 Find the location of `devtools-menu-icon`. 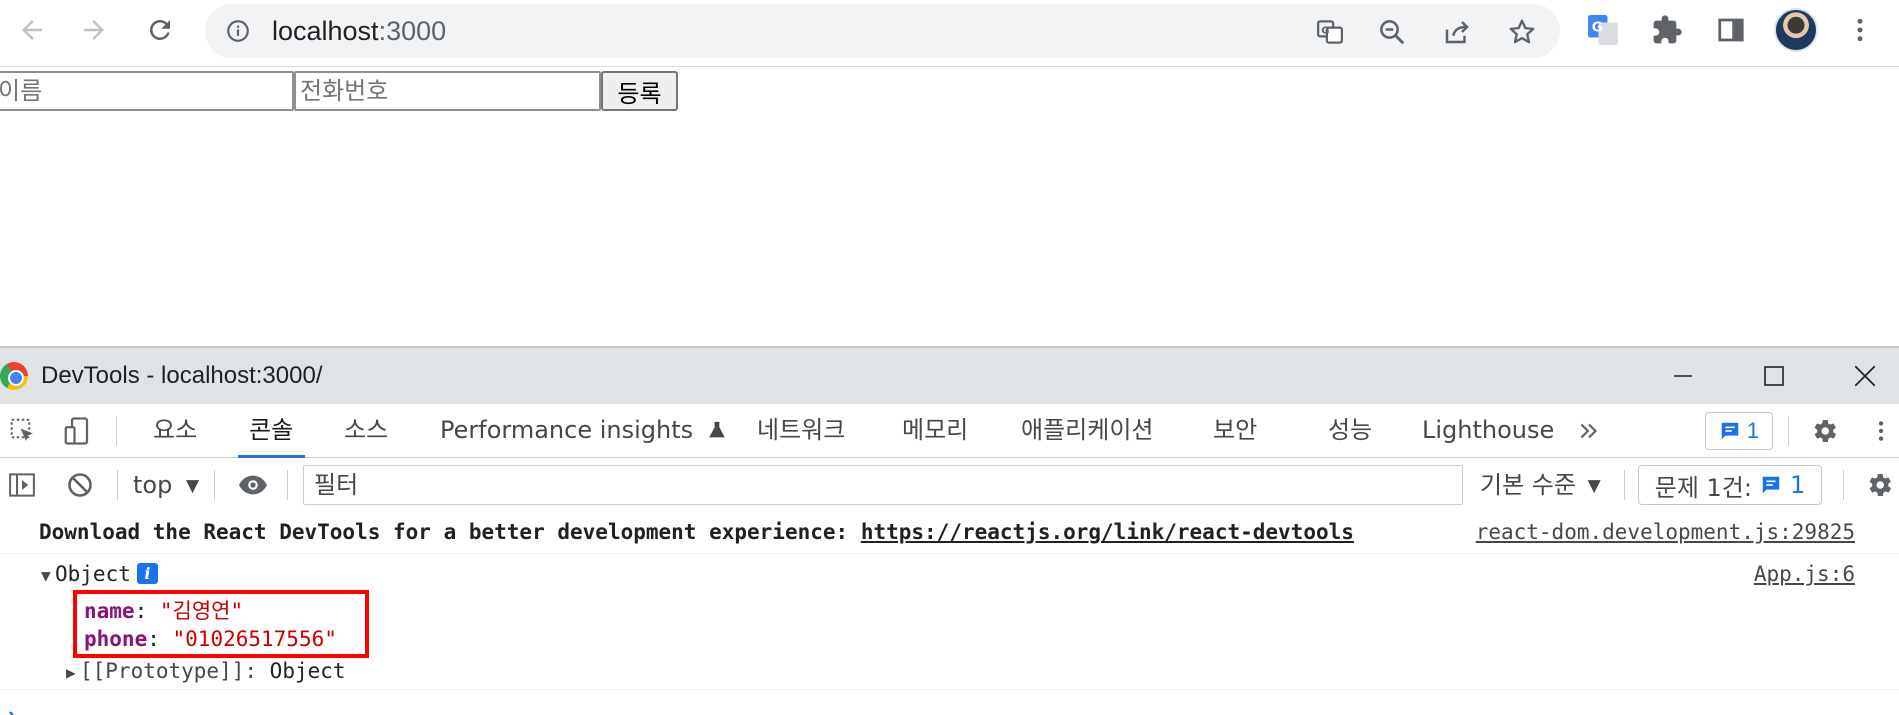

devtools-menu-icon is located at coordinates (1881, 431).